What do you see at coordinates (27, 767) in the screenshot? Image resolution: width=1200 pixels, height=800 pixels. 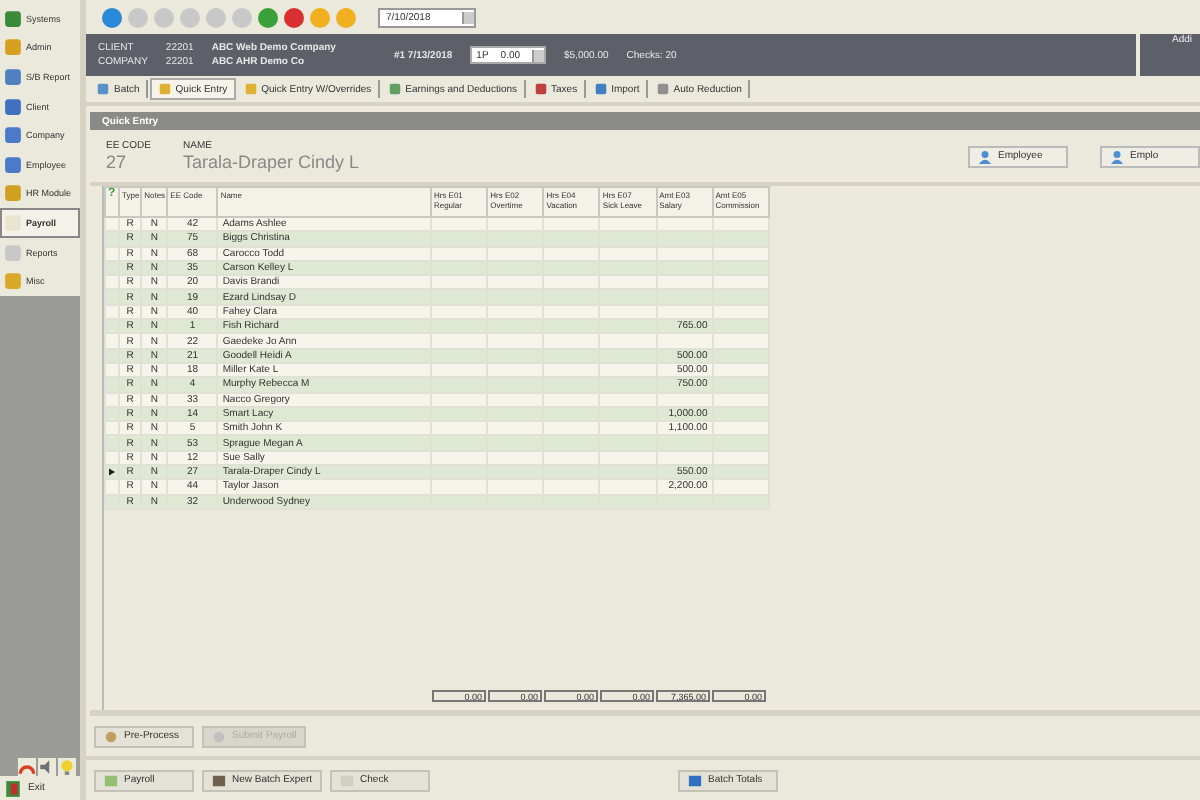 I see `rainbow-icon` at bounding box center [27, 767].